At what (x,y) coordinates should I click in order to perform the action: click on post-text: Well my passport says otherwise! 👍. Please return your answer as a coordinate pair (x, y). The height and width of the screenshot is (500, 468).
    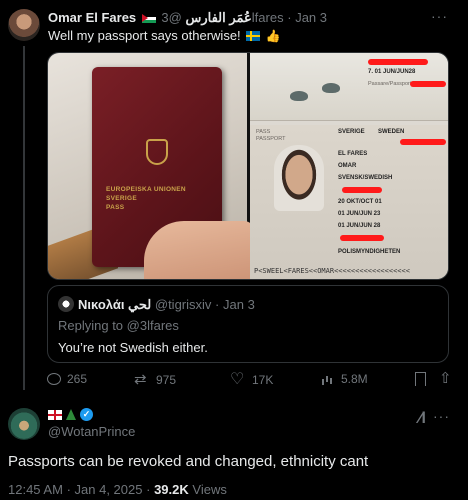
    Looking at the image, I should click on (164, 36).